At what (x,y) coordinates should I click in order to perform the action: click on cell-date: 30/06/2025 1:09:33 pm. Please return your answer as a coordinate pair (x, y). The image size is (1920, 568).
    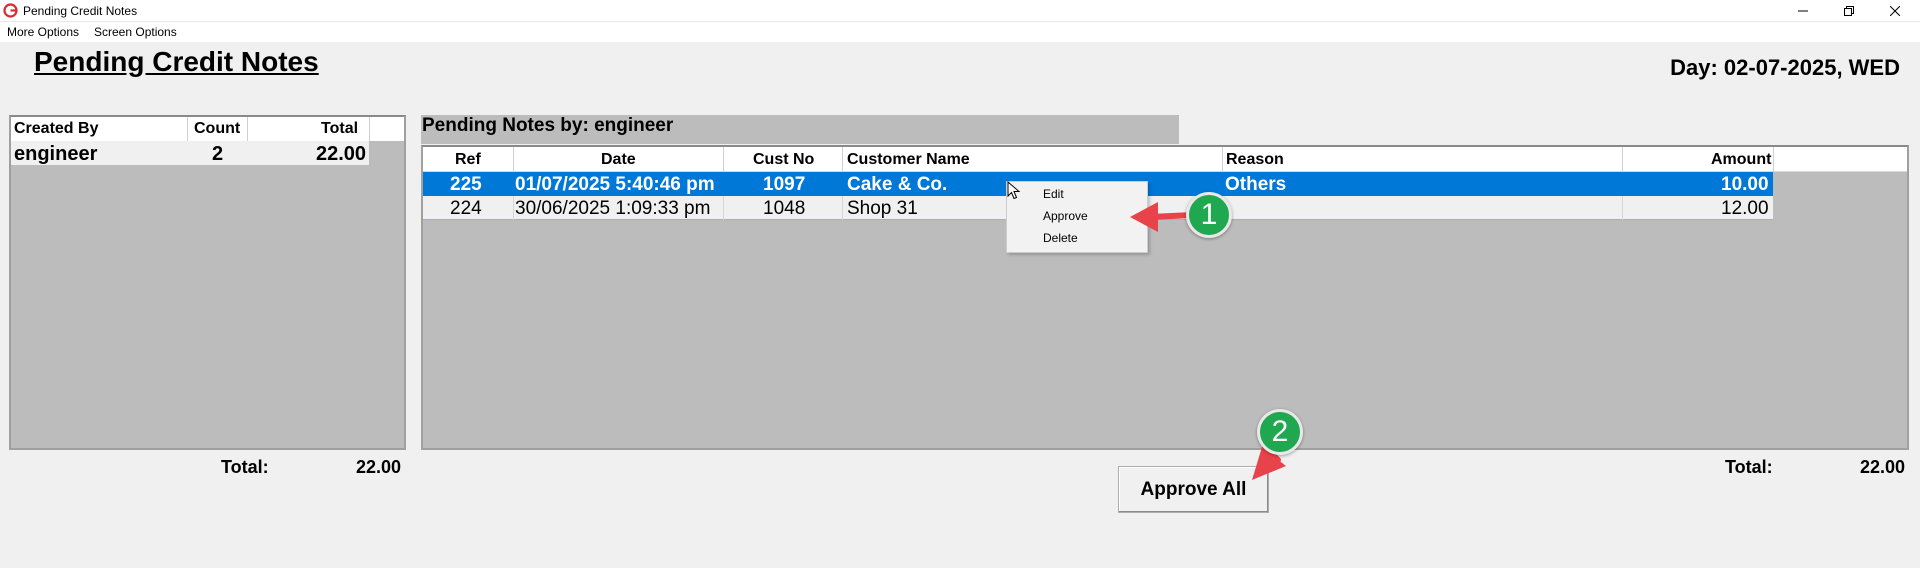
    Looking at the image, I should click on (613, 208).